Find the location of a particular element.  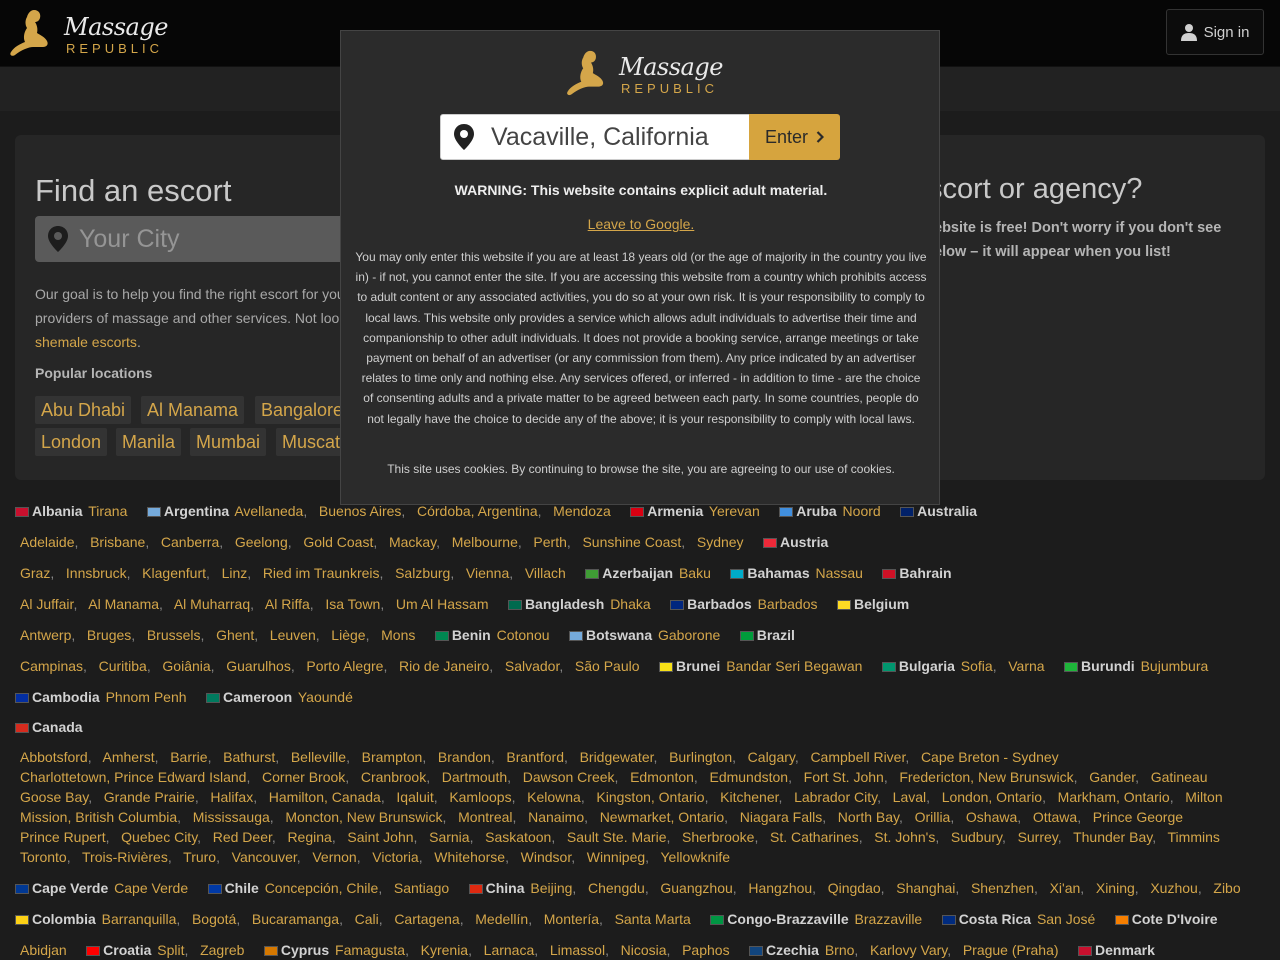

sign-in-button: Sign in is located at coordinates (1215, 32).